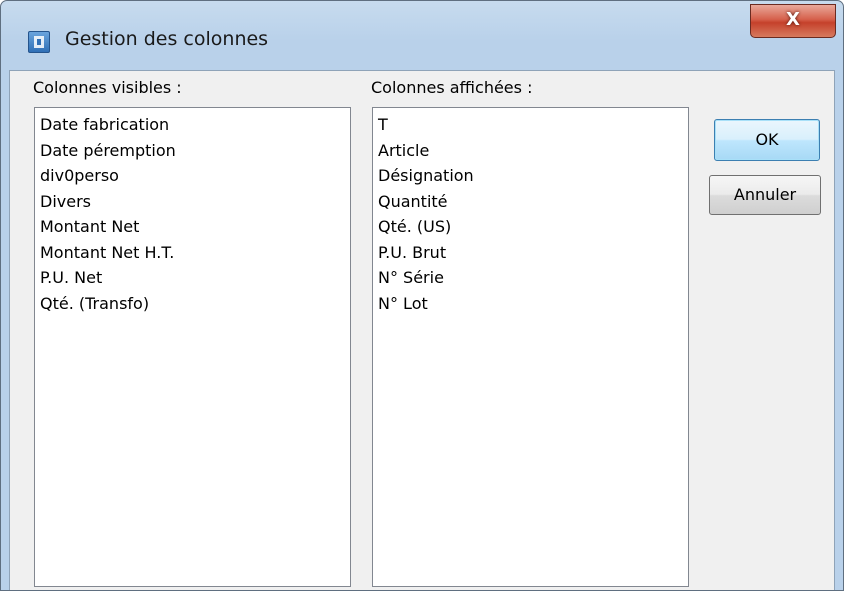  Describe the element at coordinates (530, 278) in the screenshot. I see `list-item: N° Série` at that location.